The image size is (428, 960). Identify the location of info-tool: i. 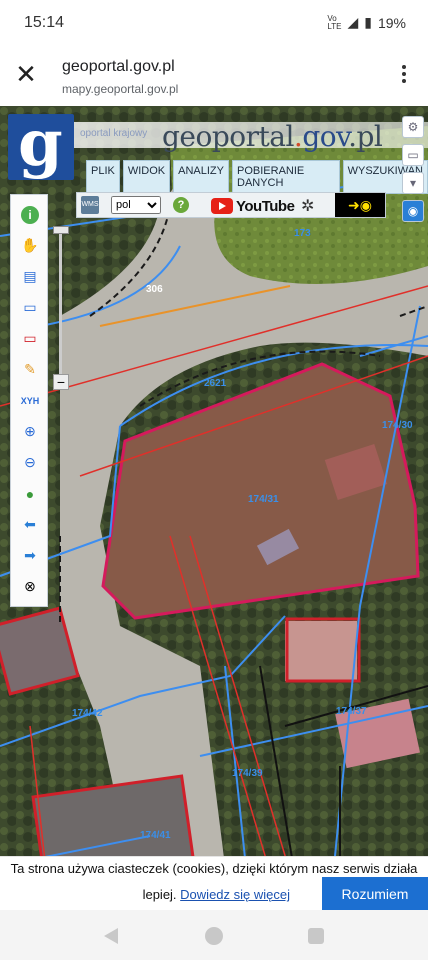
(30, 214).